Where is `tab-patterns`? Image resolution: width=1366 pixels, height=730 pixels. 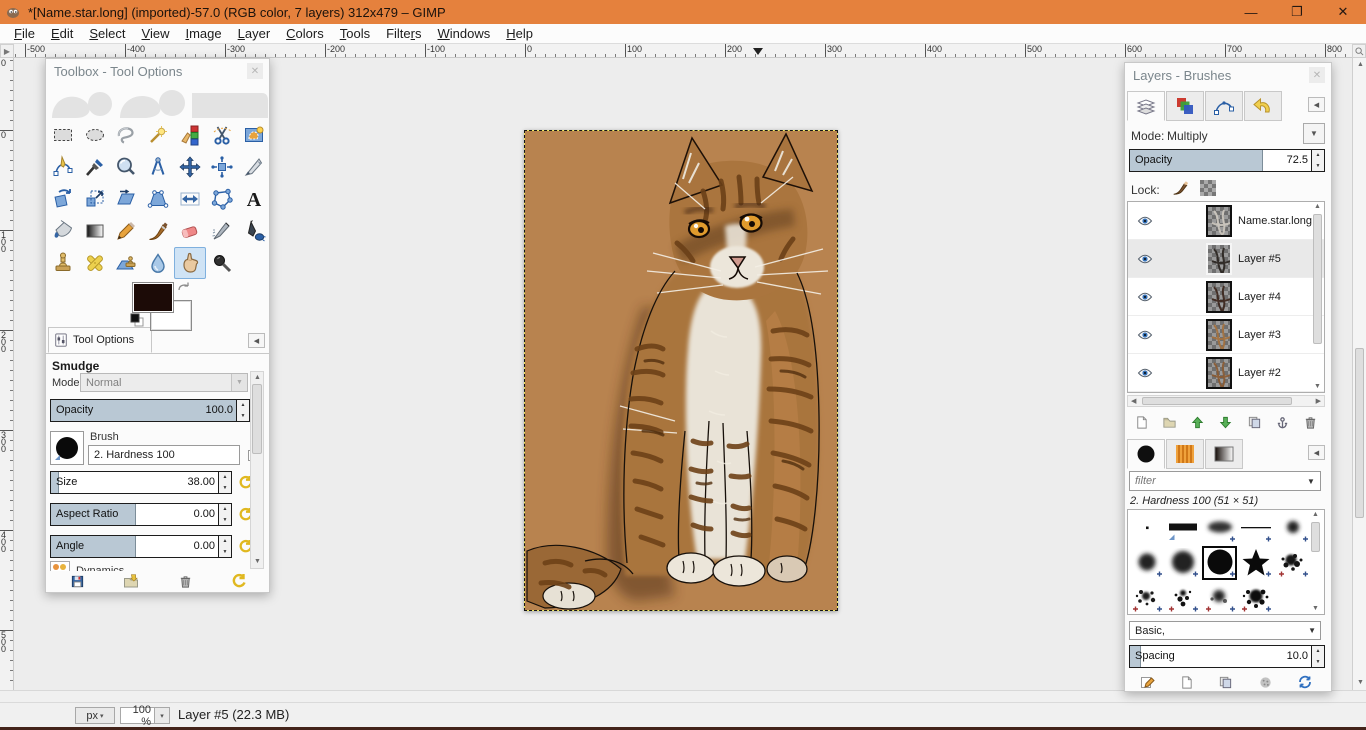
tab-patterns is located at coordinates (1185, 454).